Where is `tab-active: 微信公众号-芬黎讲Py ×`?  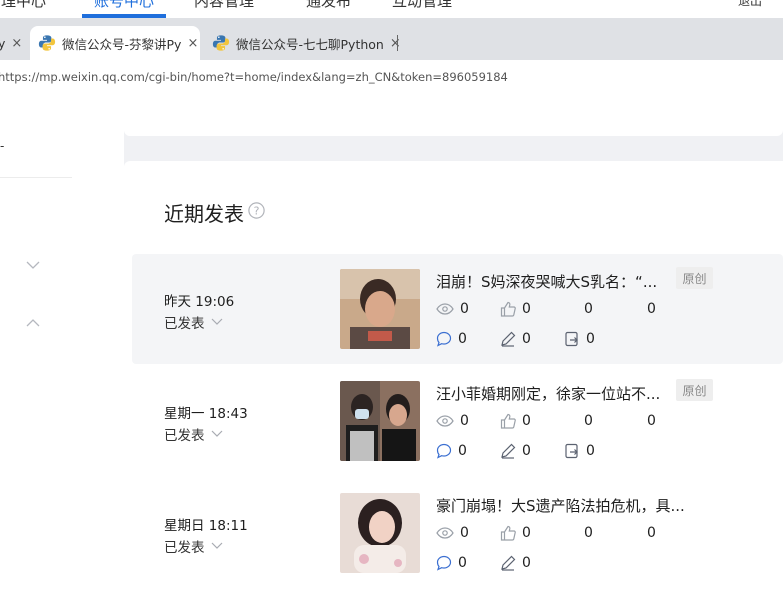
tab-active: 微信公众号-芬黎讲Py × is located at coordinates (115, 43).